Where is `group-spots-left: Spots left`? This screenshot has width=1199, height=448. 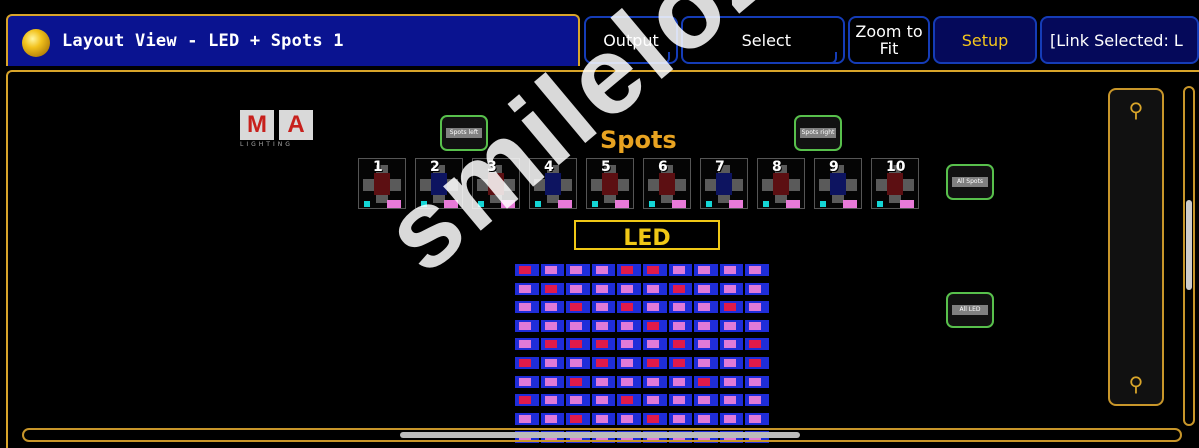 group-spots-left: Spots left is located at coordinates (464, 133).